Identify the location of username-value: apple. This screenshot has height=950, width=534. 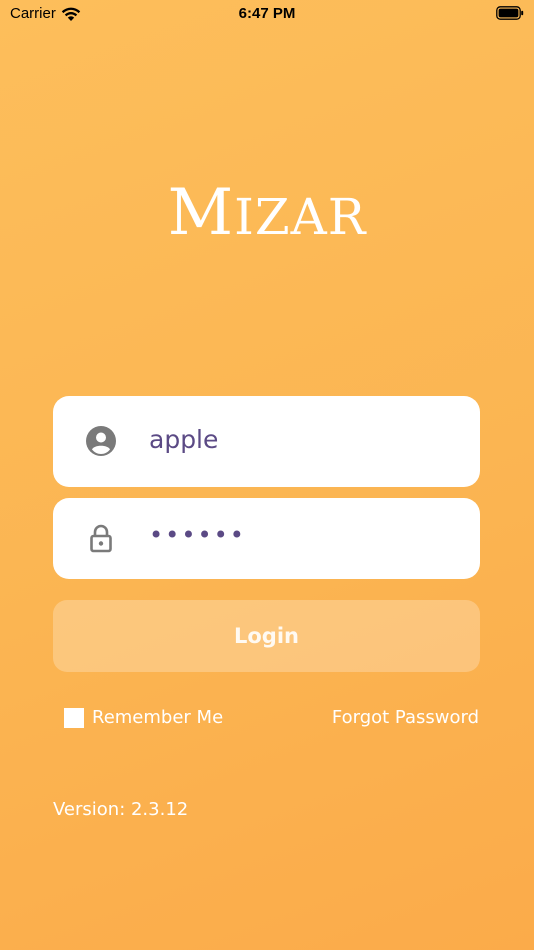
(183, 439).